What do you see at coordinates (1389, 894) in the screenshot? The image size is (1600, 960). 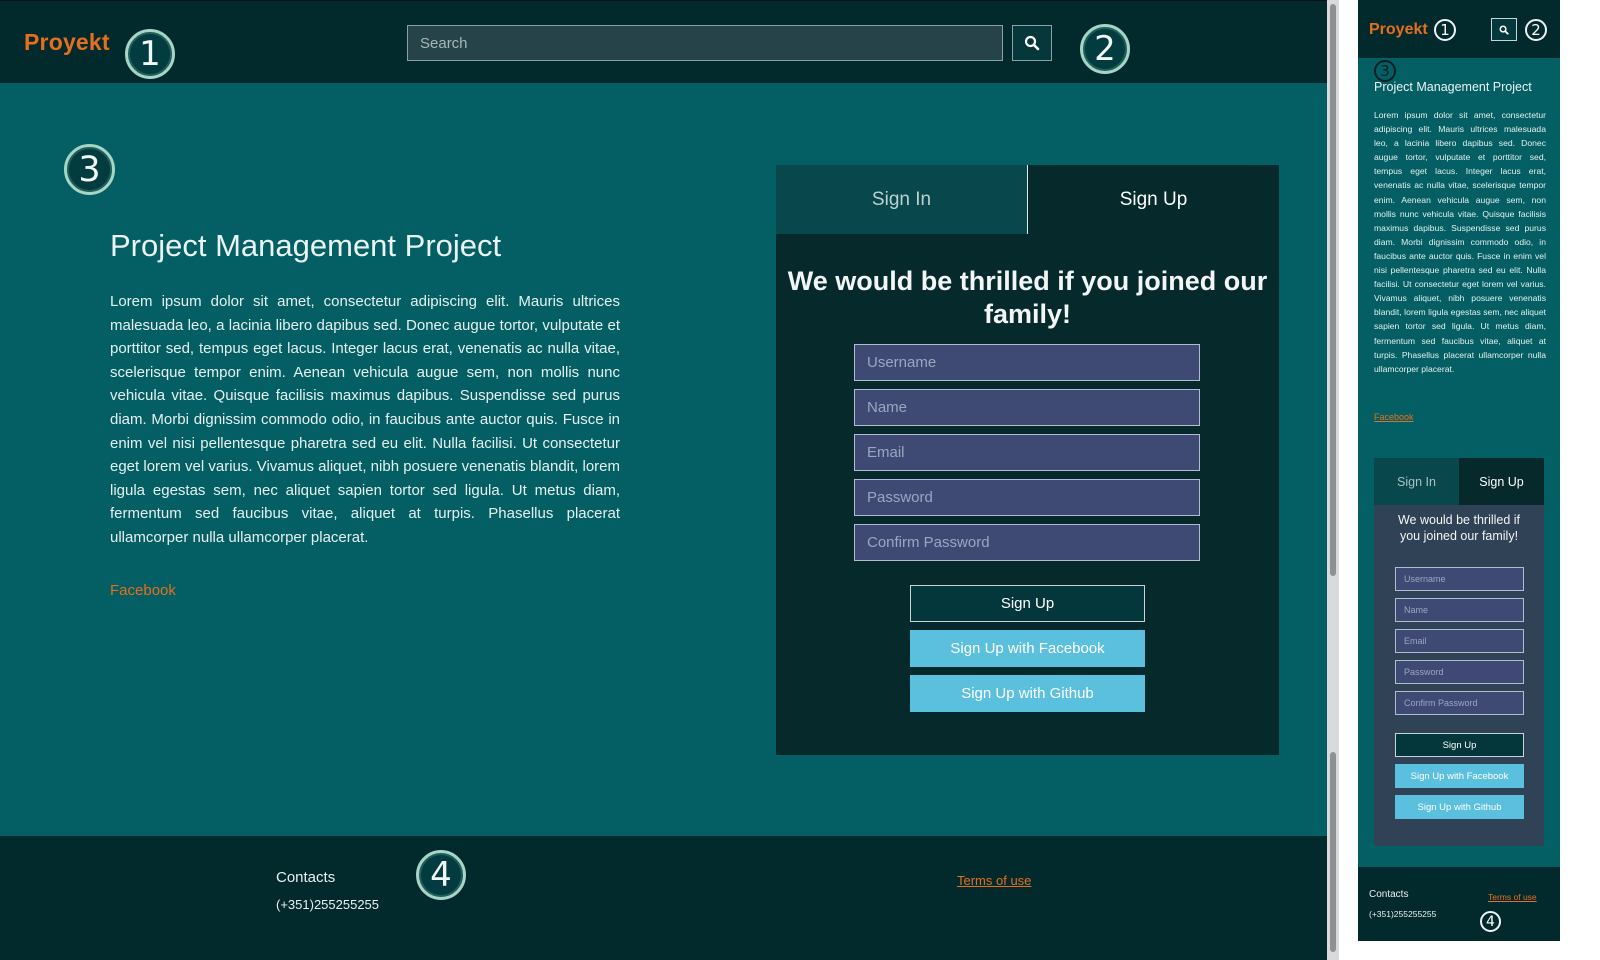 I see `mobile-contacts-label: Contacts` at bounding box center [1389, 894].